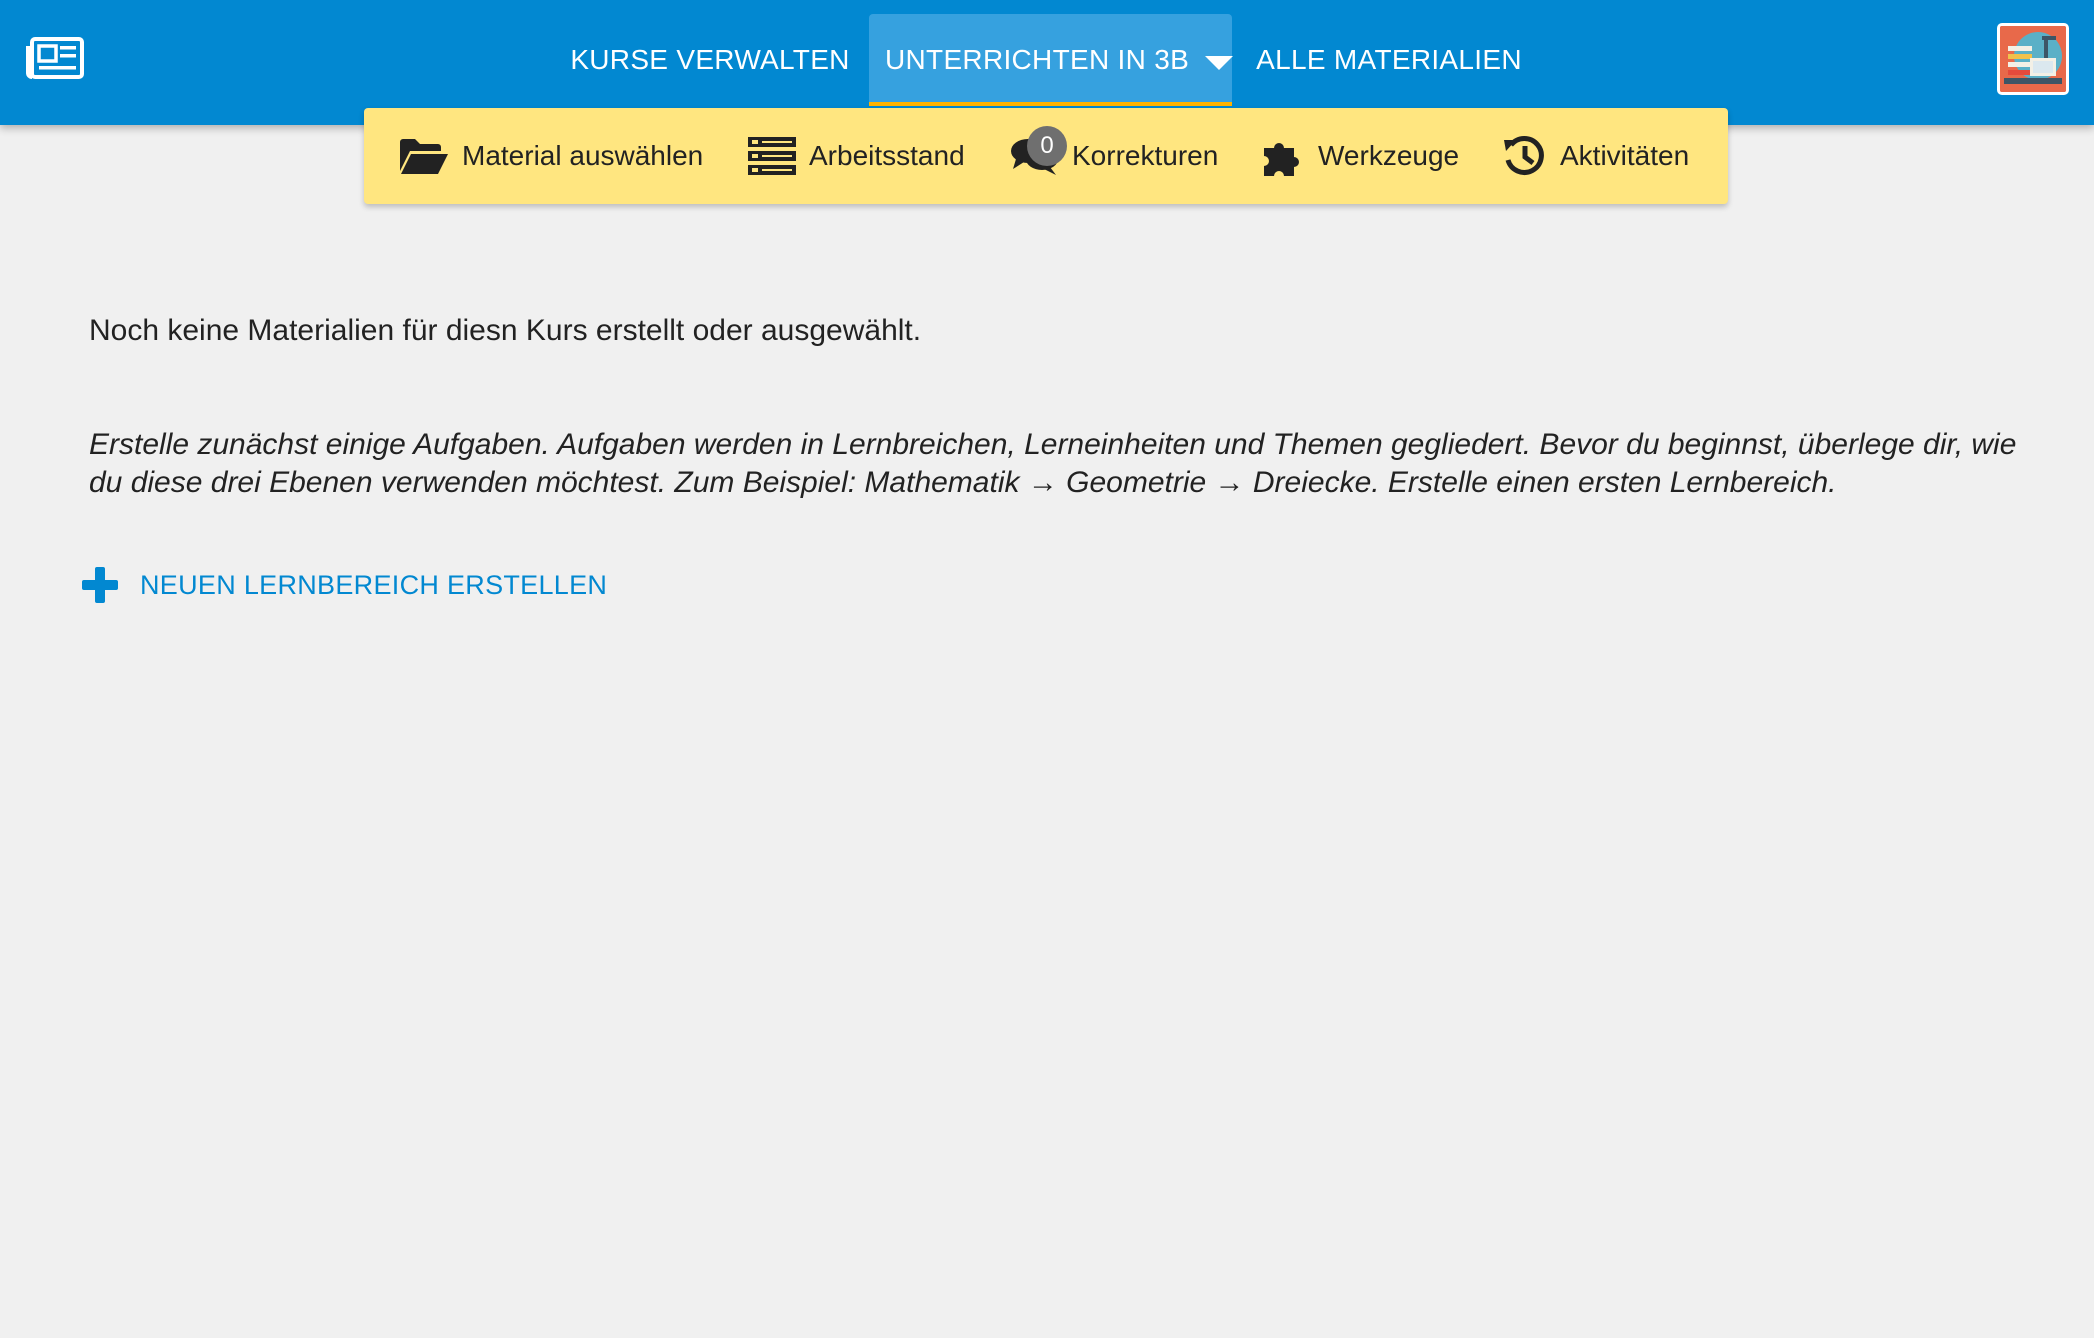 Image resolution: width=2094 pixels, height=1338 pixels. I want to click on subnav-label: Werkzeuge, so click(1389, 155).